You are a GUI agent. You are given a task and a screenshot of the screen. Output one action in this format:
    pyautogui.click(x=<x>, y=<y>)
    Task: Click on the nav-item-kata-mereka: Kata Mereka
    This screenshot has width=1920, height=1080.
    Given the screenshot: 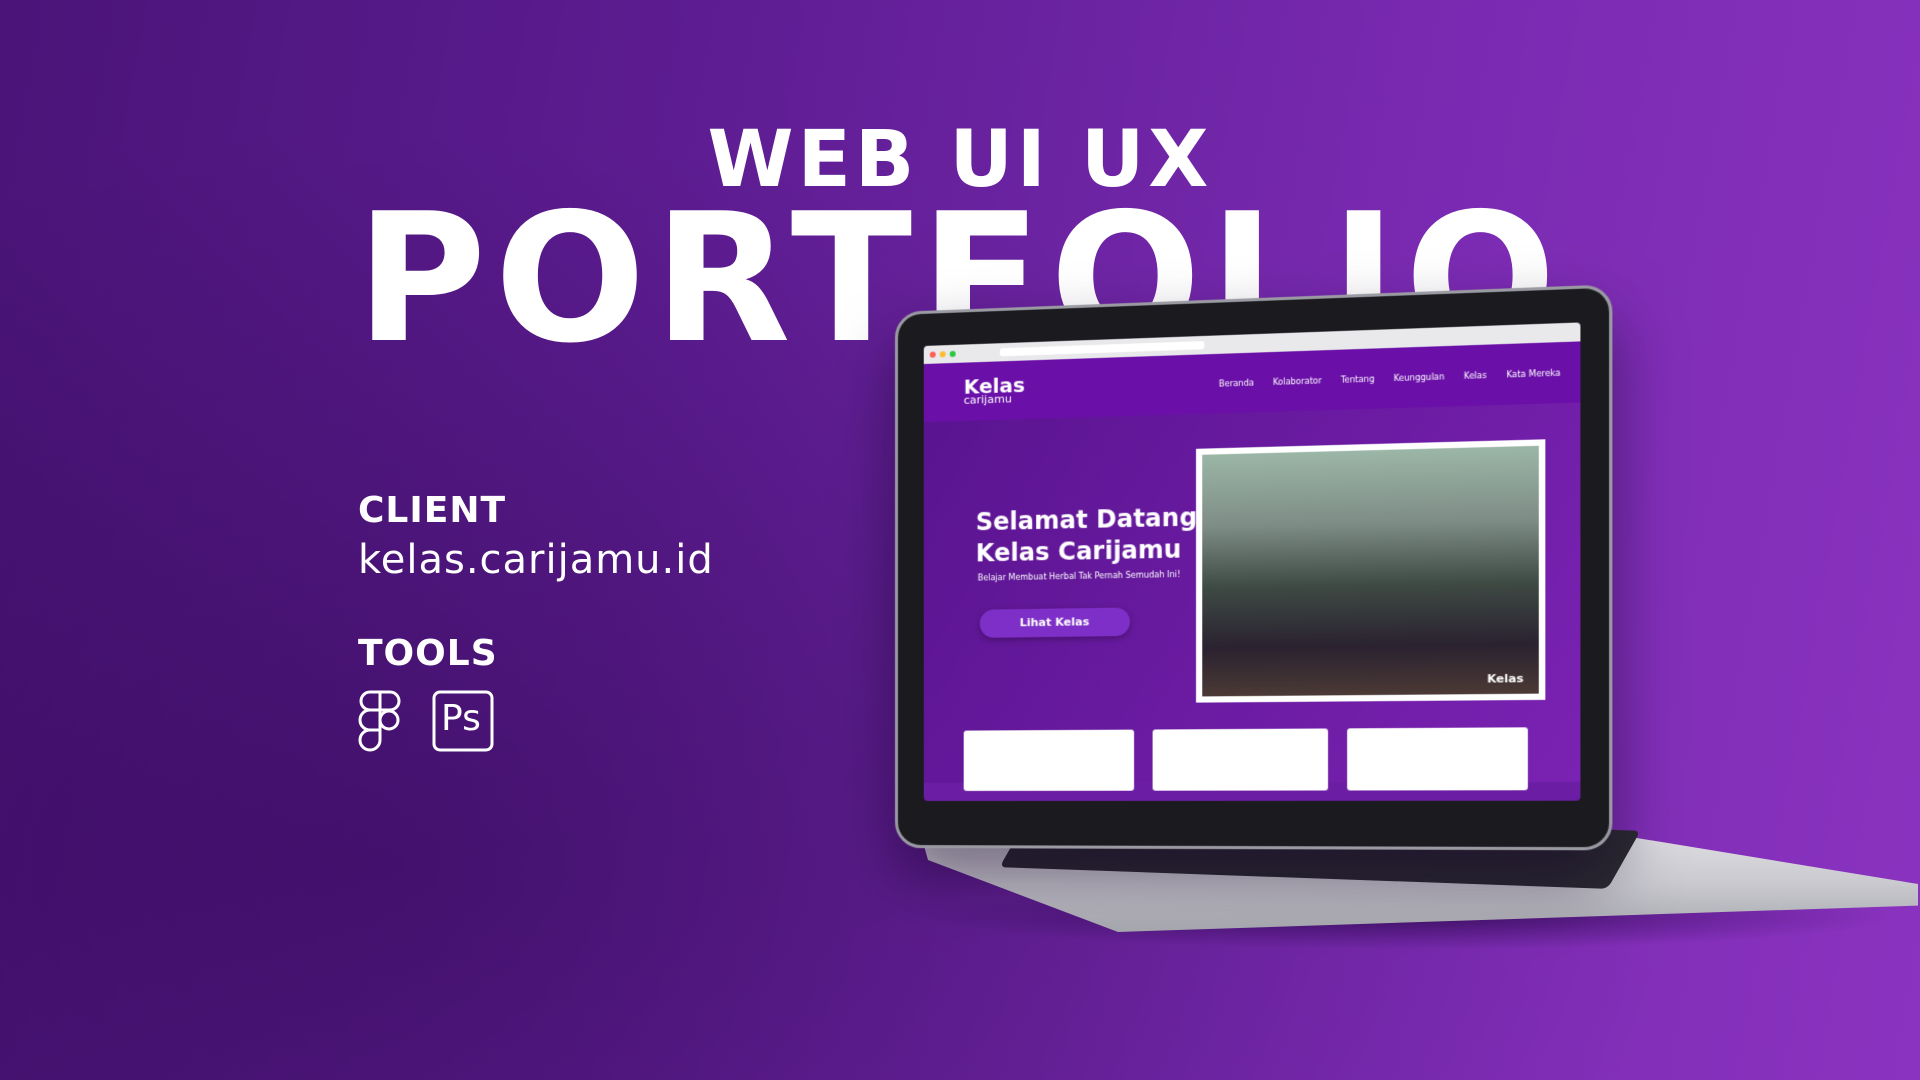 What is the action you would take?
    pyautogui.click(x=1533, y=373)
    